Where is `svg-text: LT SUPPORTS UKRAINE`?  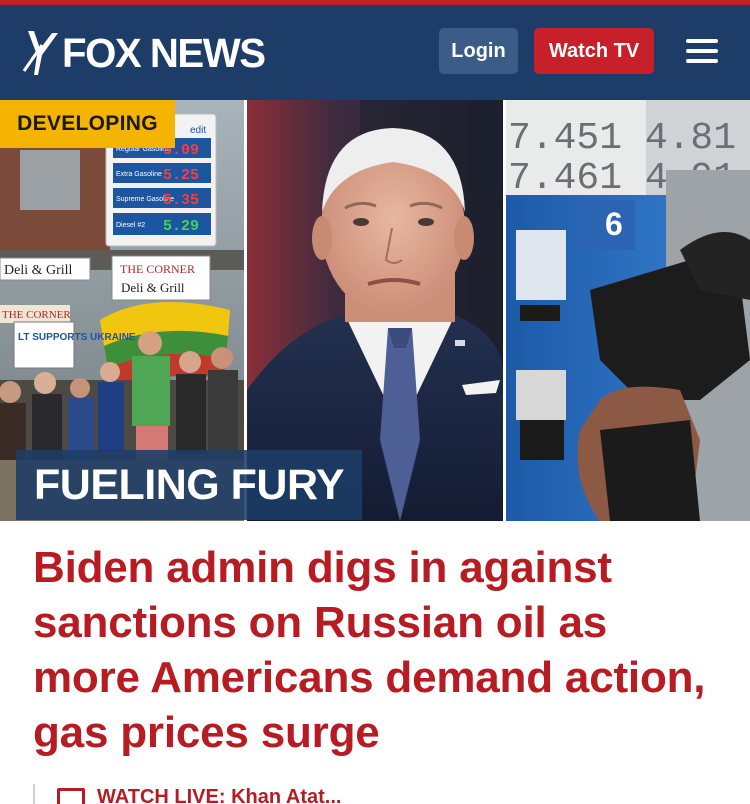 svg-text: LT SUPPORTS UKRAINE is located at coordinates (77, 337).